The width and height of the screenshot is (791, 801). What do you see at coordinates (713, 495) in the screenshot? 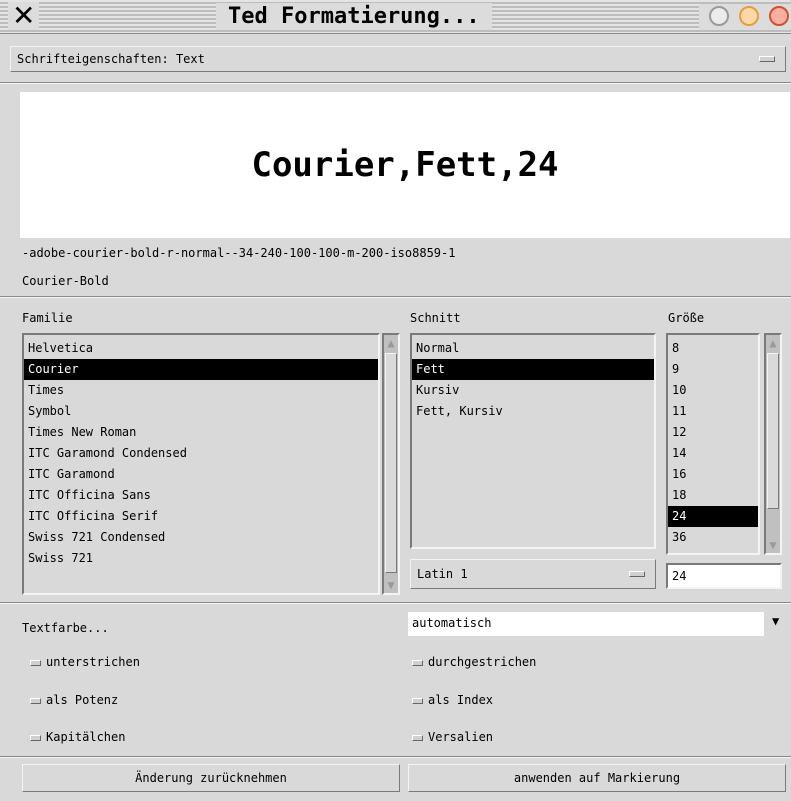
I see `size-list-item: 18` at bounding box center [713, 495].